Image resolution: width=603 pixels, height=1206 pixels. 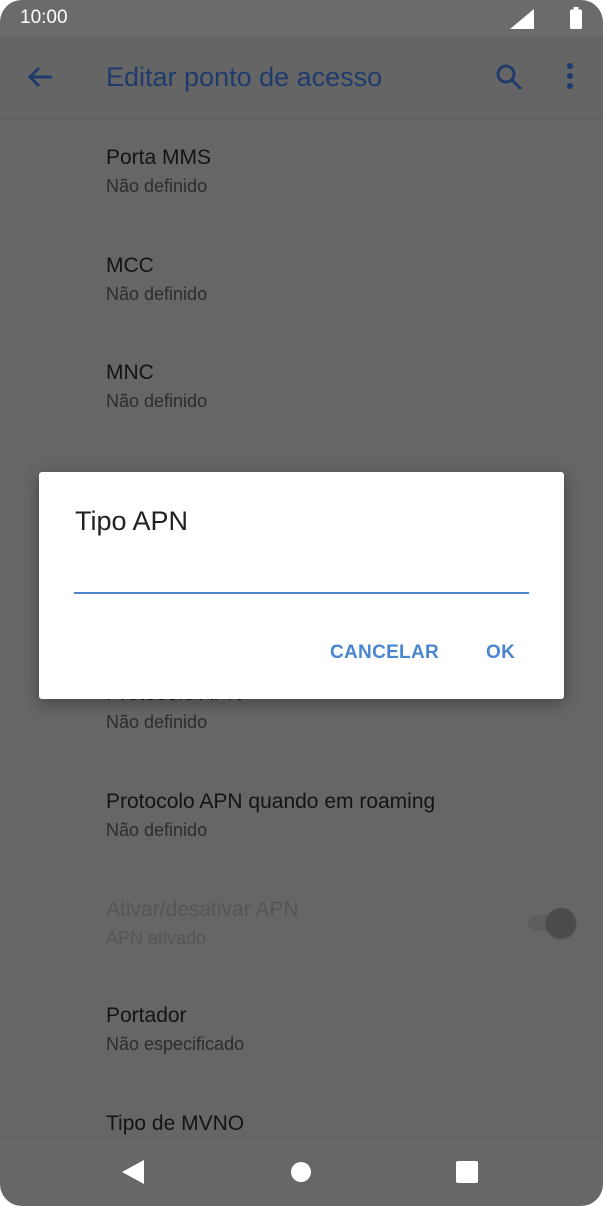 What do you see at coordinates (384, 653) in the screenshot?
I see `cancel-button: CANCELAR` at bounding box center [384, 653].